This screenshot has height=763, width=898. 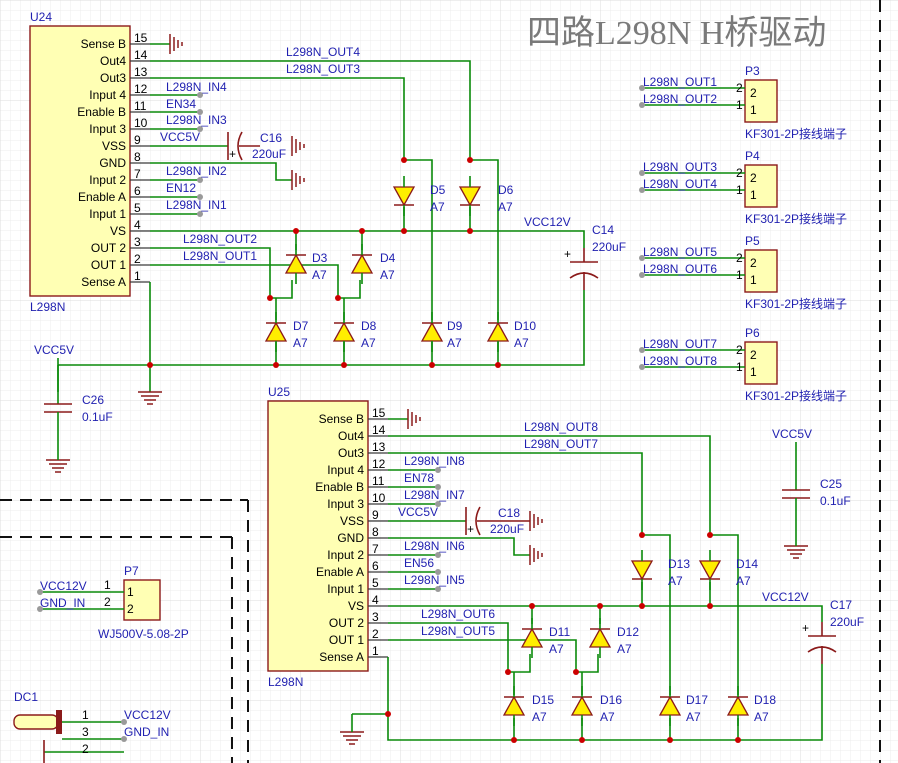 What do you see at coordinates (54, 350) in the screenshot?
I see `u24-bypass-net: VCC5V` at bounding box center [54, 350].